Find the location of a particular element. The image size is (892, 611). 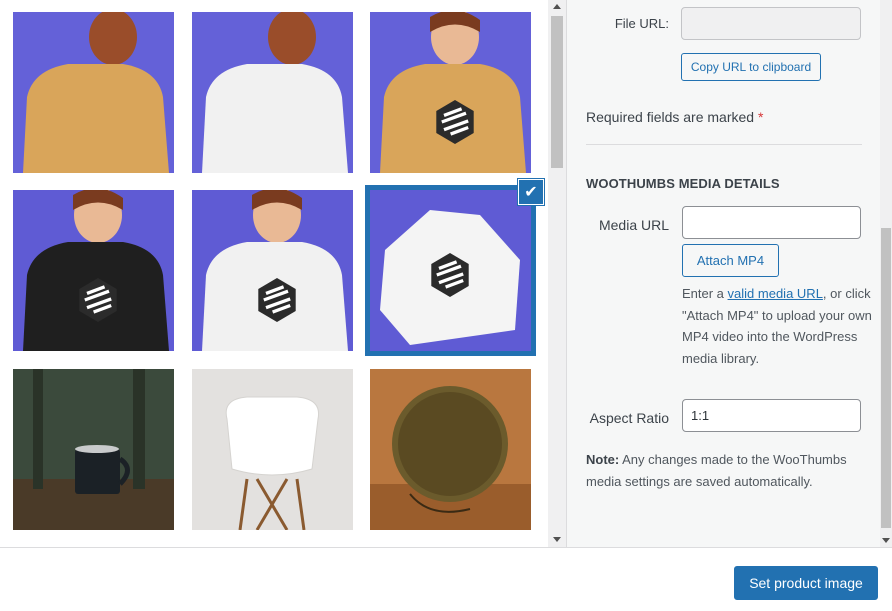

scroll-up-icon is located at coordinates (557, 6).